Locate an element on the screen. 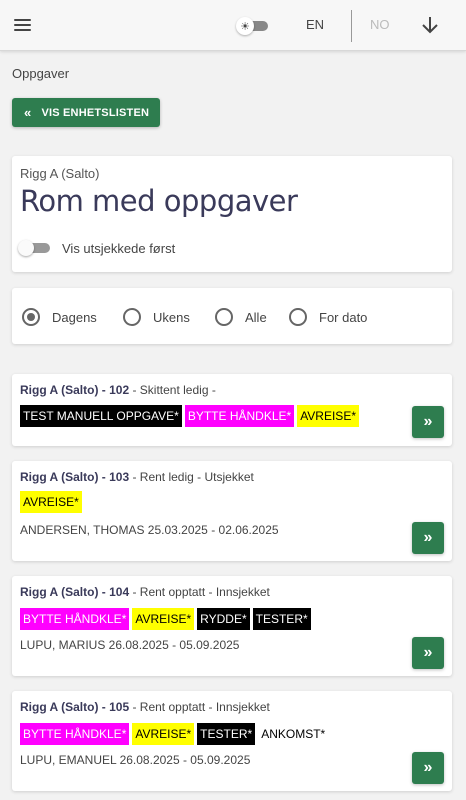 The width and height of the screenshot is (466, 800). toggle-knob is located at coordinates (26, 248).